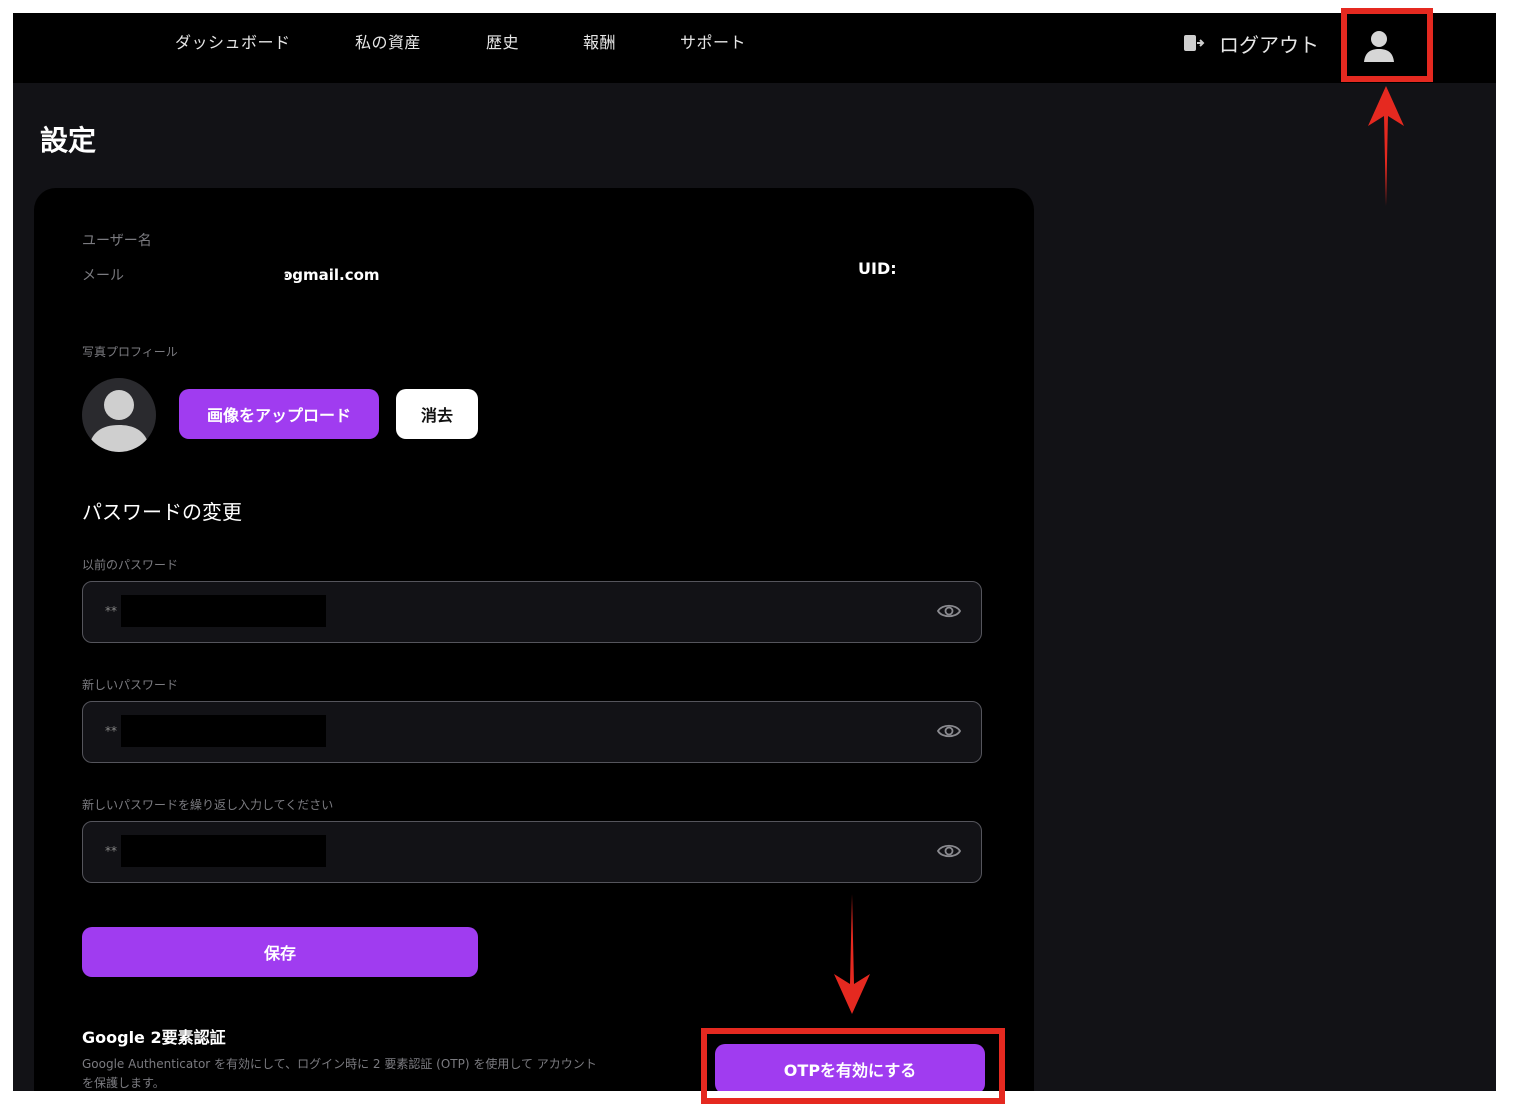 The height and width of the screenshot is (1110, 1516). What do you see at coordinates (130, 685) in the screenshot?
I see `new-password-label: 新しいパスワード` at bounding box center [130, 685].